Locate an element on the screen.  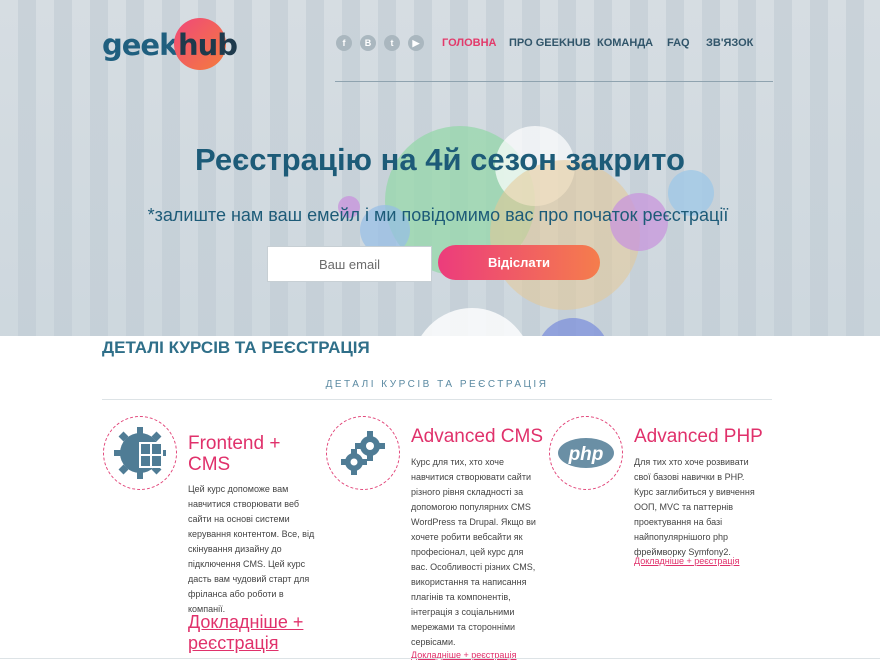
vk-icon: B is located at coordinates (368, 43).